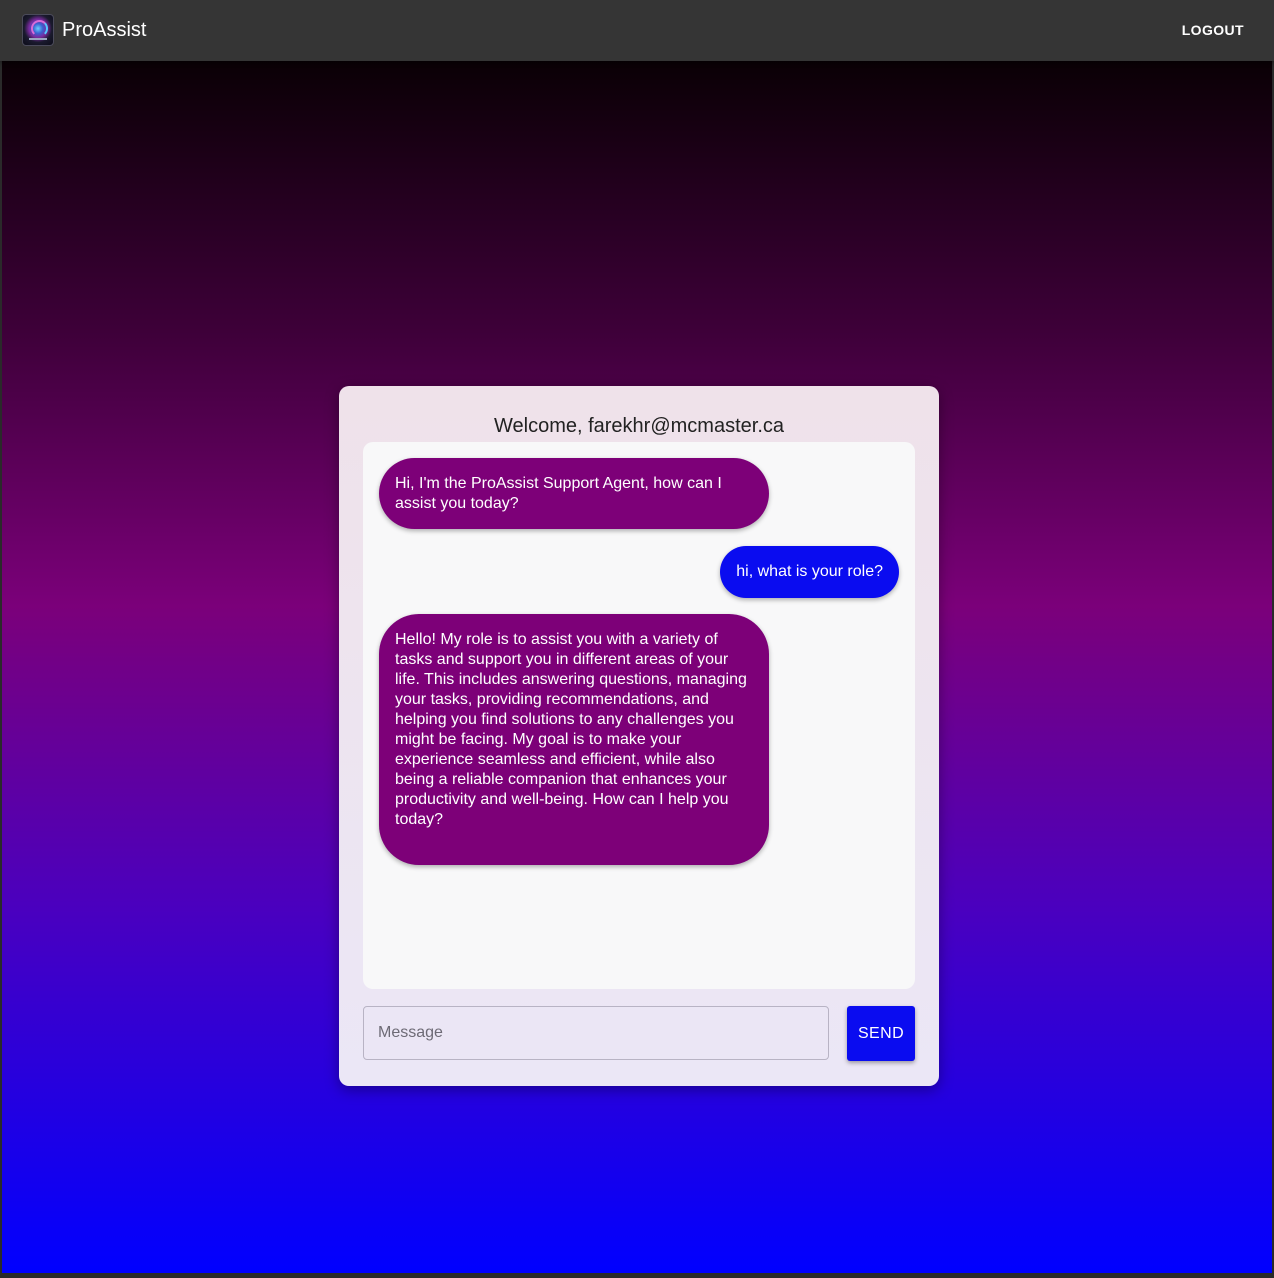 Image resolution: width=1274 pixels, height=1278 pixels. I want to click on app-title: ProAssist, so click(104, 30).